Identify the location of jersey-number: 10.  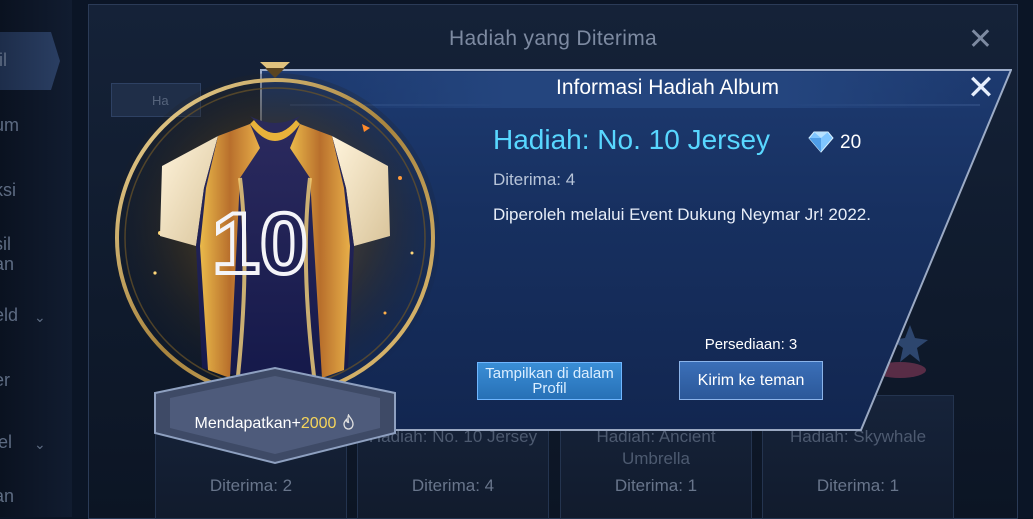
(260, 244).